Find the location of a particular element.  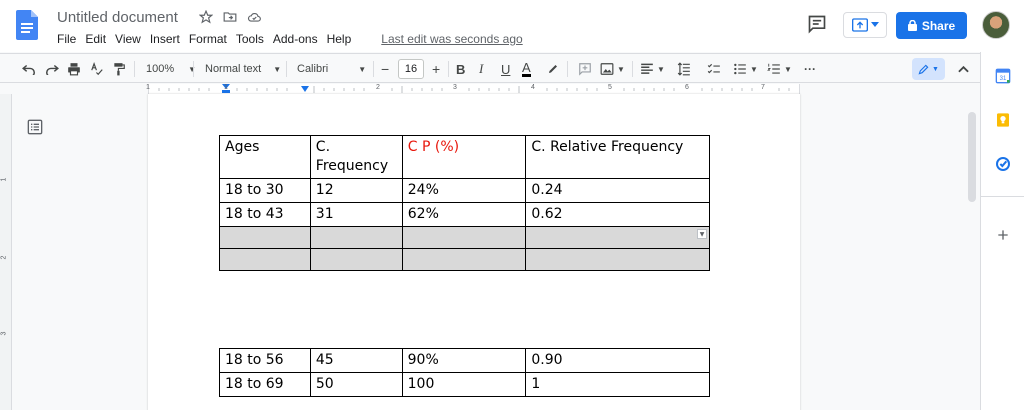

table-cell: 18 to 43 is located at coordinates (265, 214).